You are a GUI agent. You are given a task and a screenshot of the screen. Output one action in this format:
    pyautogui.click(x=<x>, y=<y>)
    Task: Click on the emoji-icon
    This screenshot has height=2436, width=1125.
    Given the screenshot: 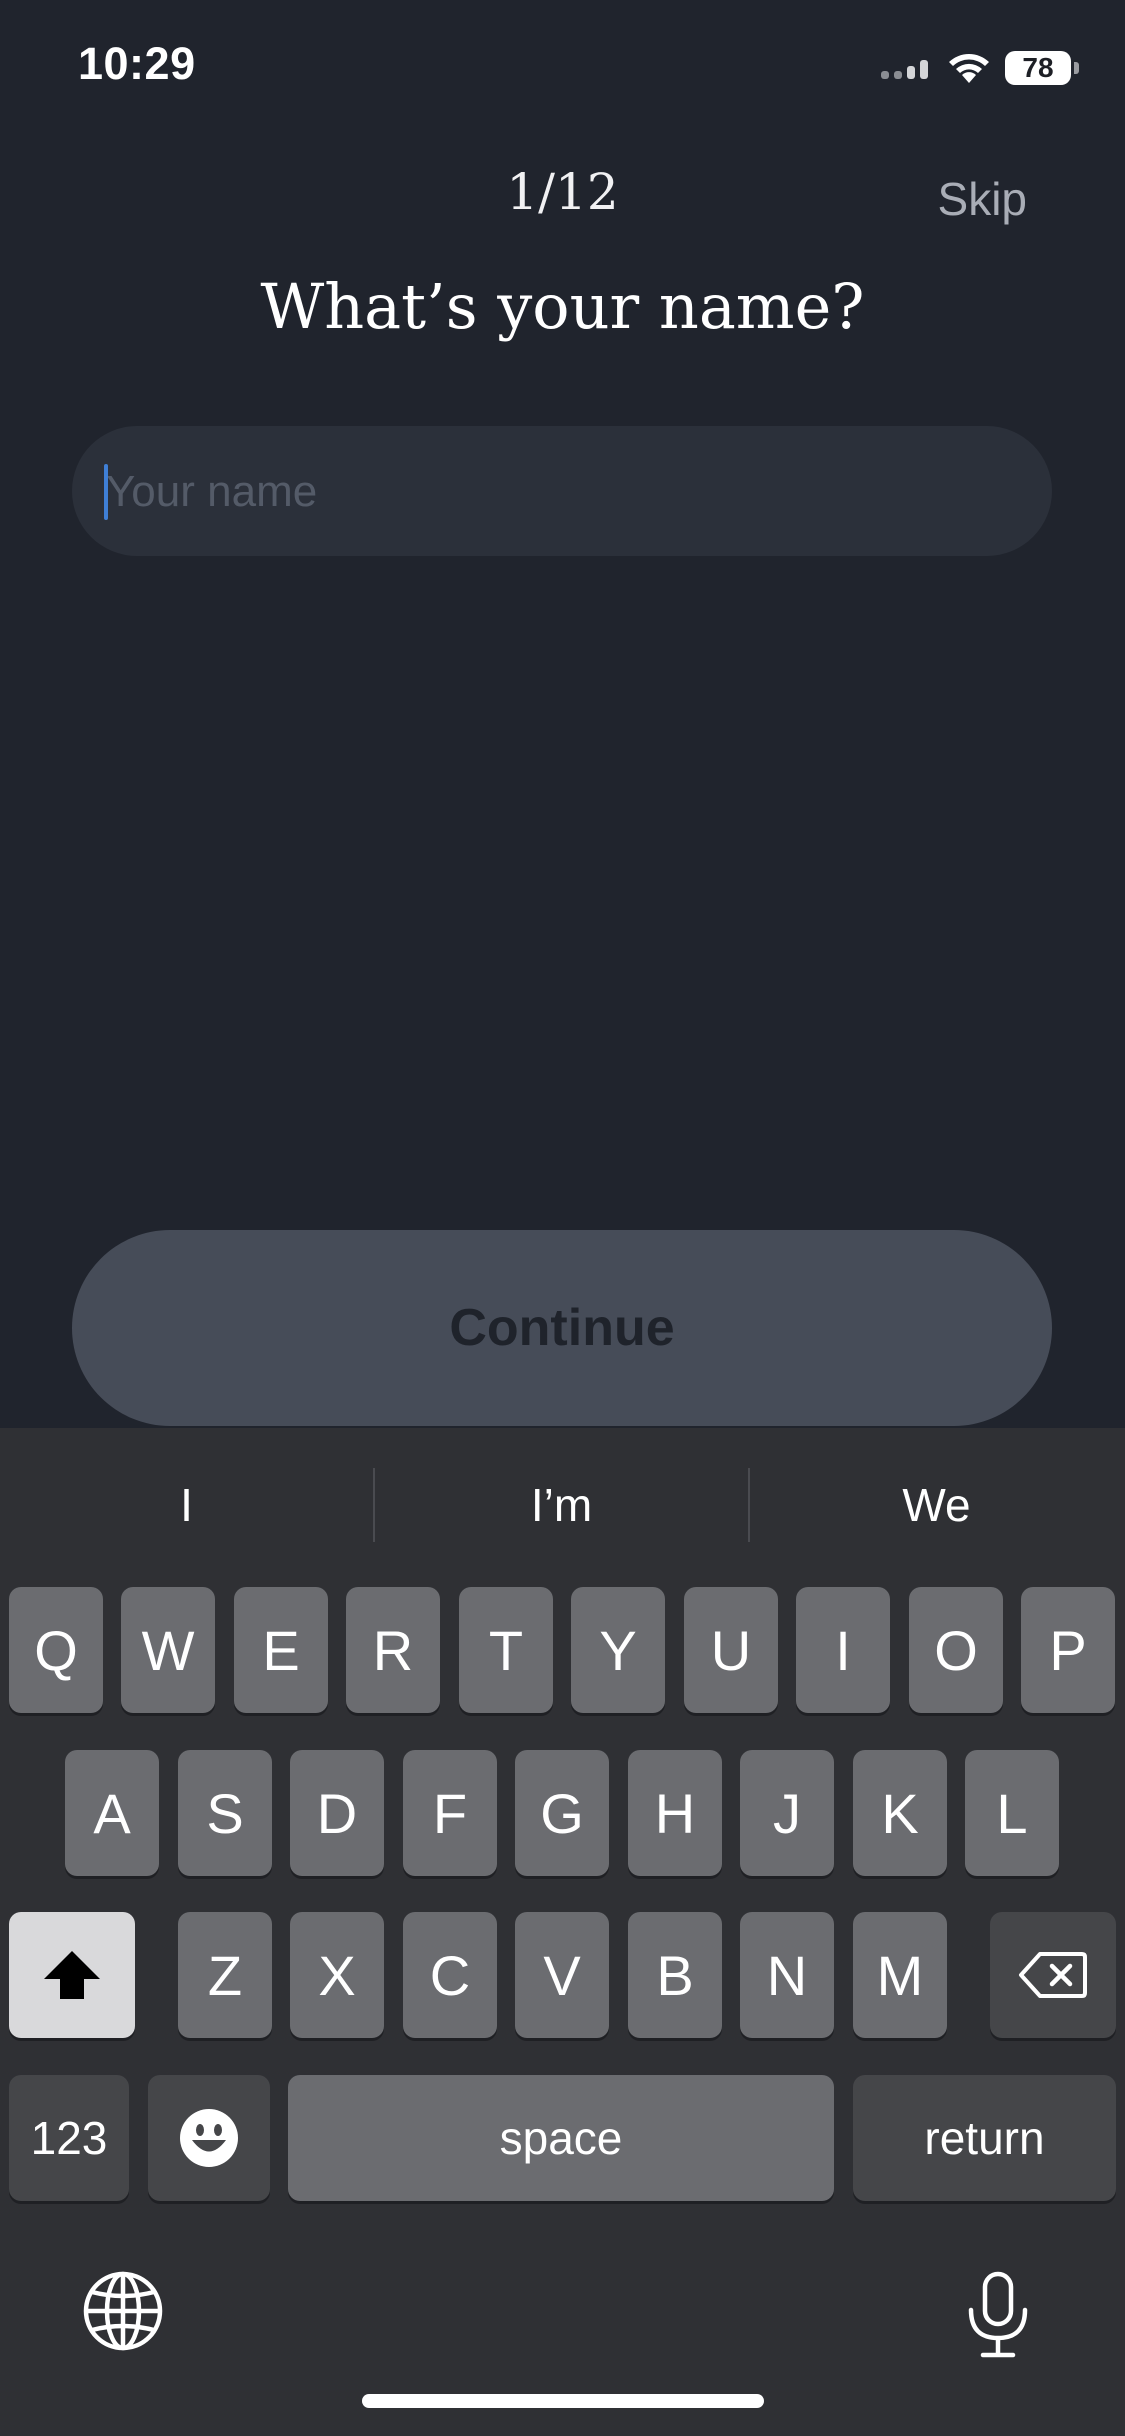 What is the action you would take?
    pyautogui.click(x=209, y=2138)
    